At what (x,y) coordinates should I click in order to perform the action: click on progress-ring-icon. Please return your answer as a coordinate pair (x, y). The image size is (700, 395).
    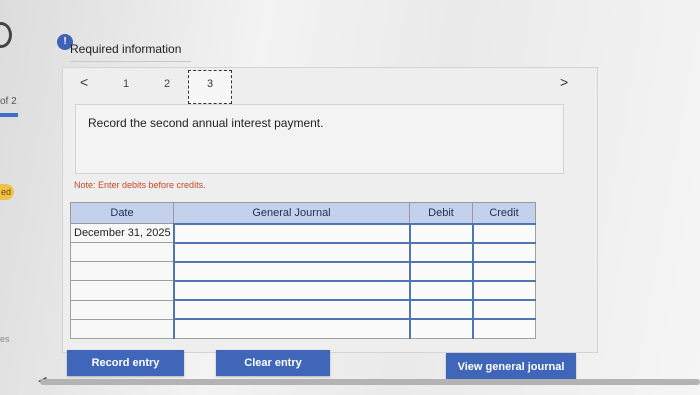
    Looking at the image, I should click on (6, 35).